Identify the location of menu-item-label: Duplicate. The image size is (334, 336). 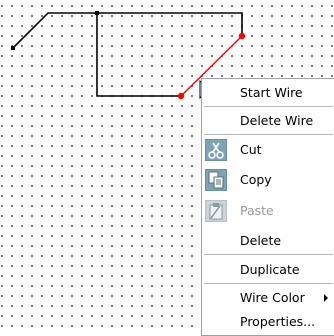
(270, 269).